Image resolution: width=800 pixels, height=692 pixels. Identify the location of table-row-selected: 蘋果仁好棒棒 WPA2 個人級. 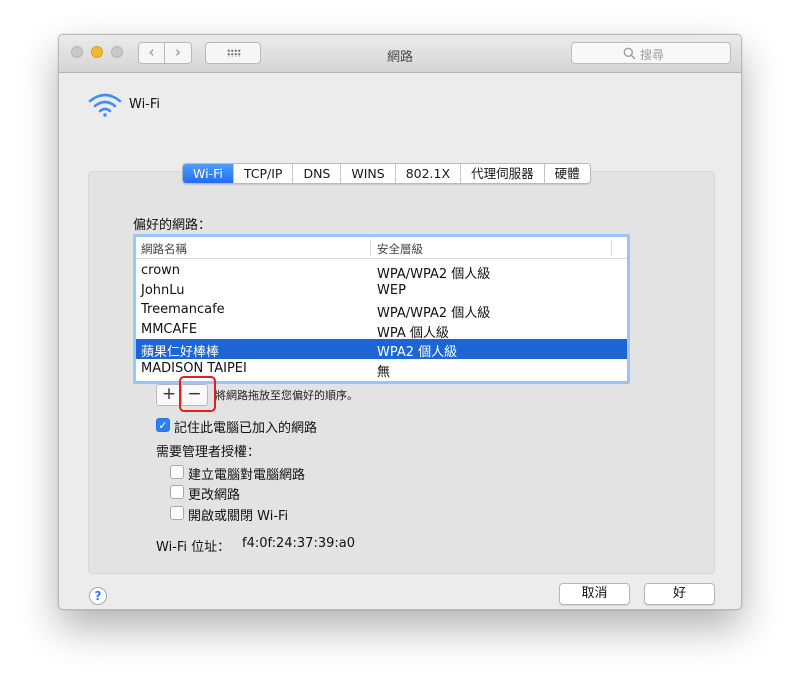
(381, 349).